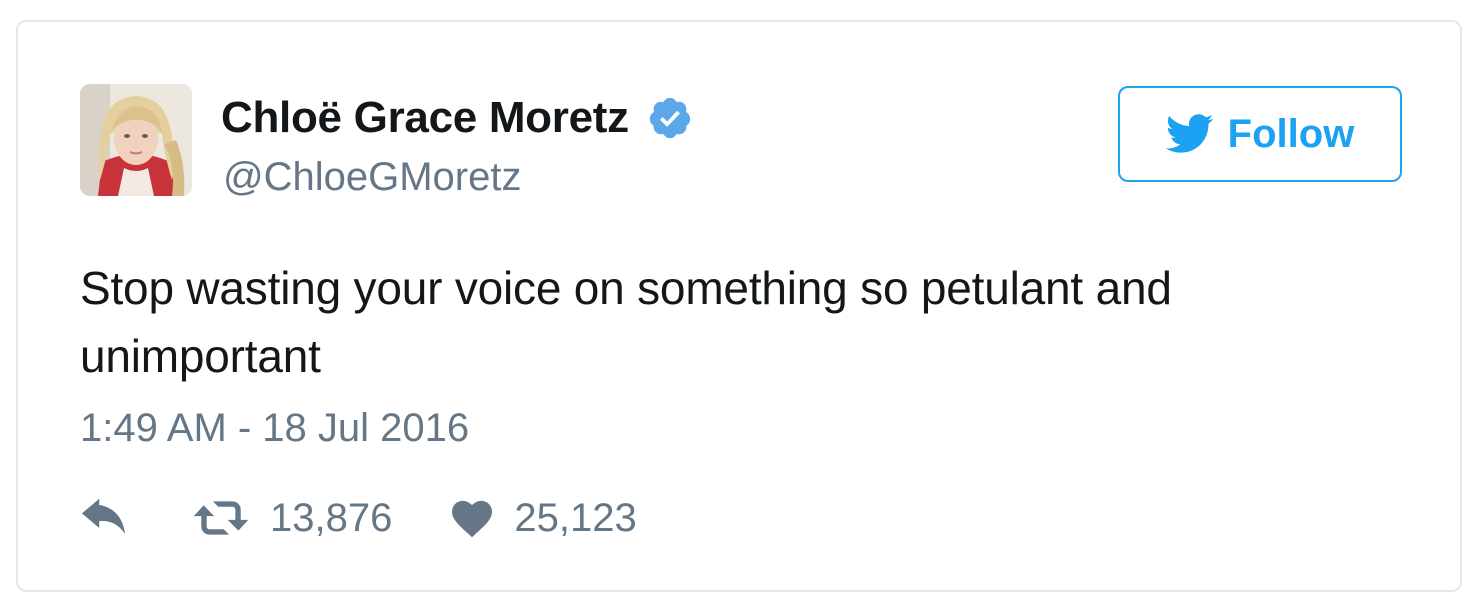 The image size is (1480, 609). Describe the element at coordinates (472, 519) in the screenshot. I see `heart-icon` at that location.